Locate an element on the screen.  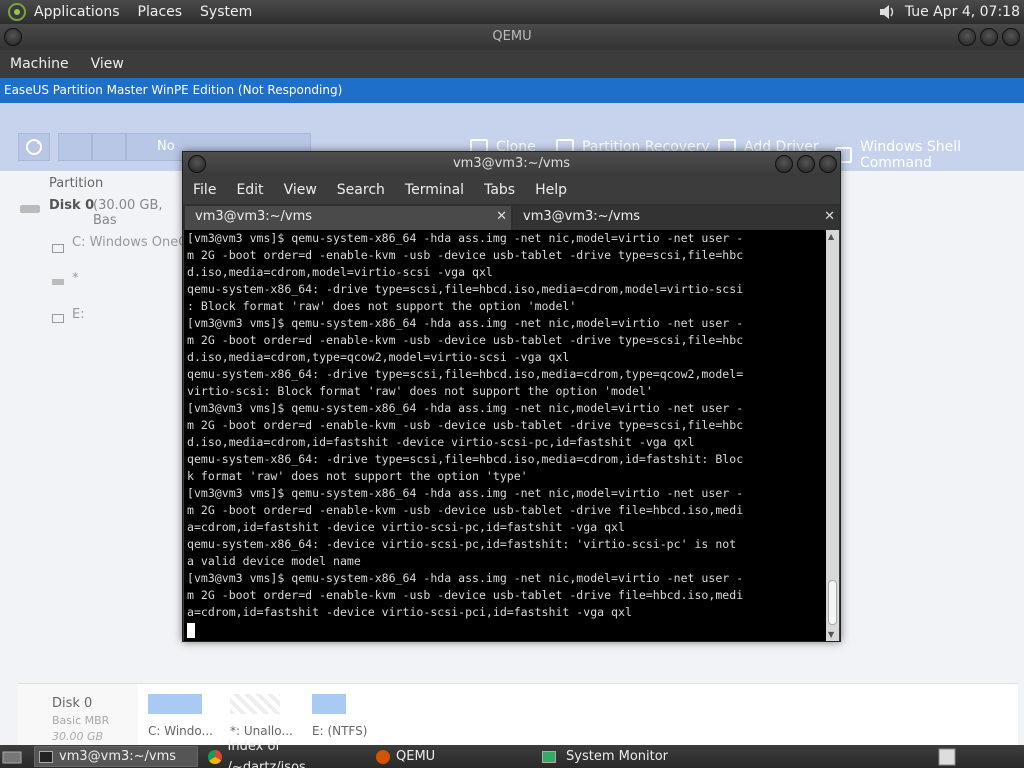
terminal-menu-icon is located at coordinates (197, 164).